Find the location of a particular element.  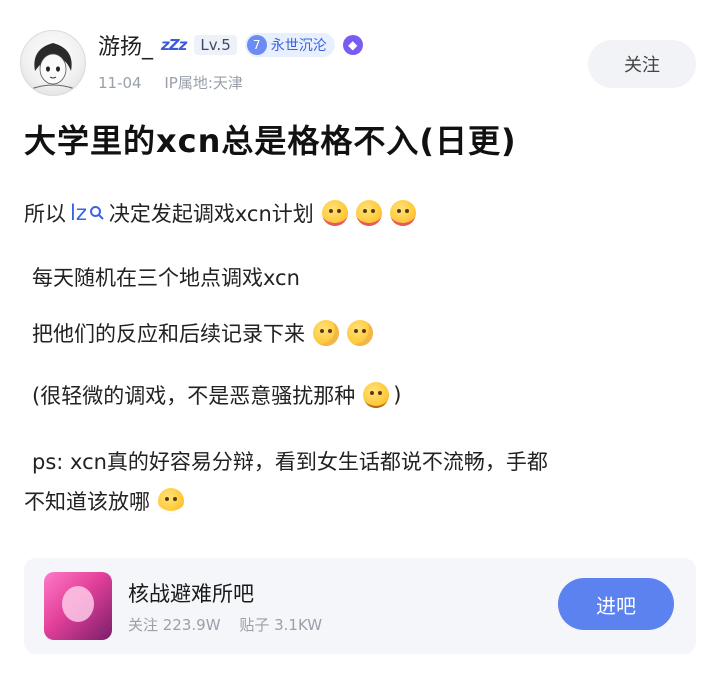

post-meta: 11-04 IP属地:天津 is located at coordinates (170, 82).